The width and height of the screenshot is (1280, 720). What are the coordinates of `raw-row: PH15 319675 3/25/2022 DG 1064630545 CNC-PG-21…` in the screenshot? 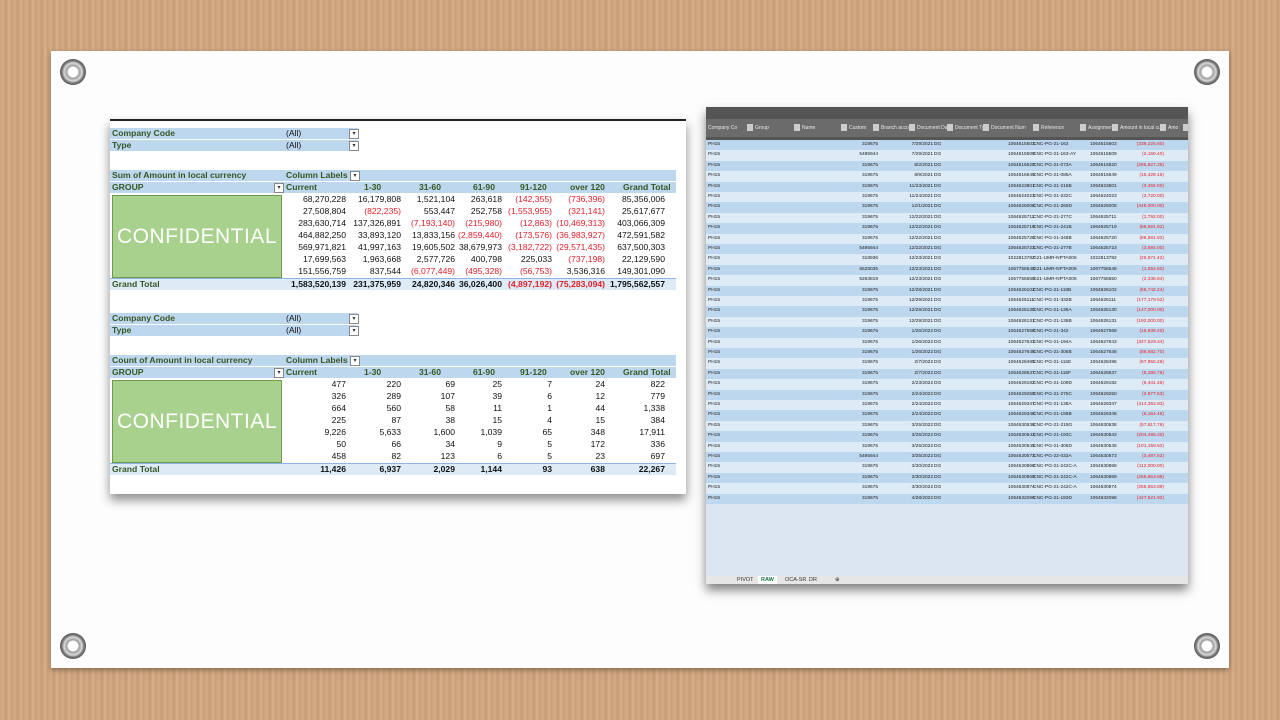 It's located at (947, 446).